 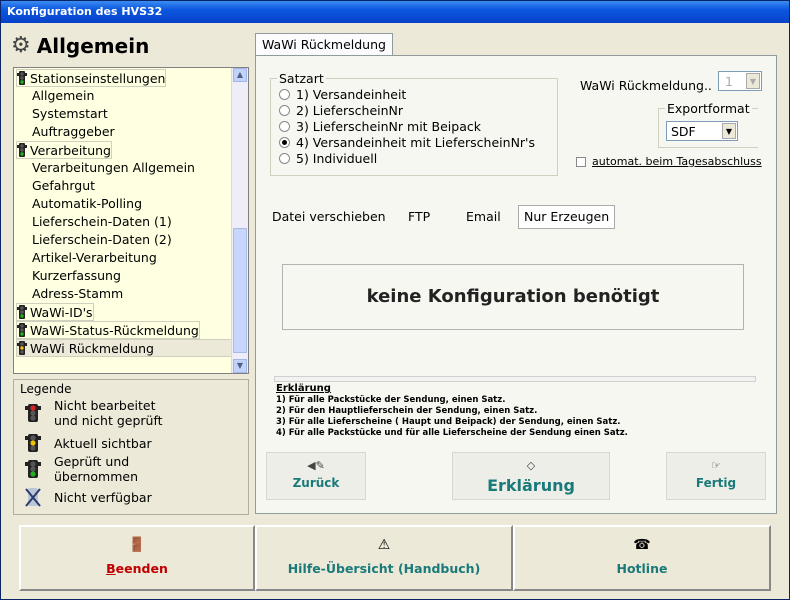 I want to click on legend-item: Nicht bearbeitet und nicht geprüft, so click(x=93, y=413).